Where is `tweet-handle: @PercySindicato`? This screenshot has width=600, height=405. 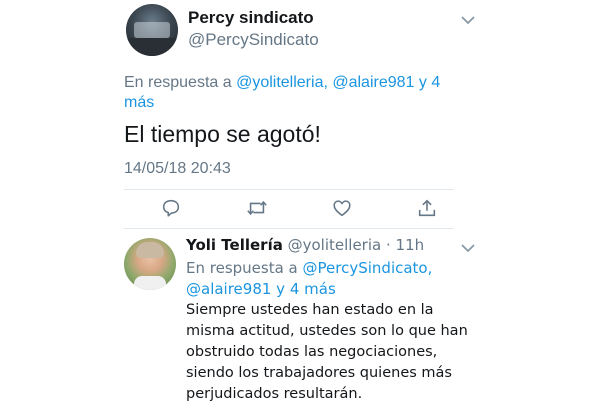
tweet-handle: @PercySindicato is located at coordinates (253, 40).